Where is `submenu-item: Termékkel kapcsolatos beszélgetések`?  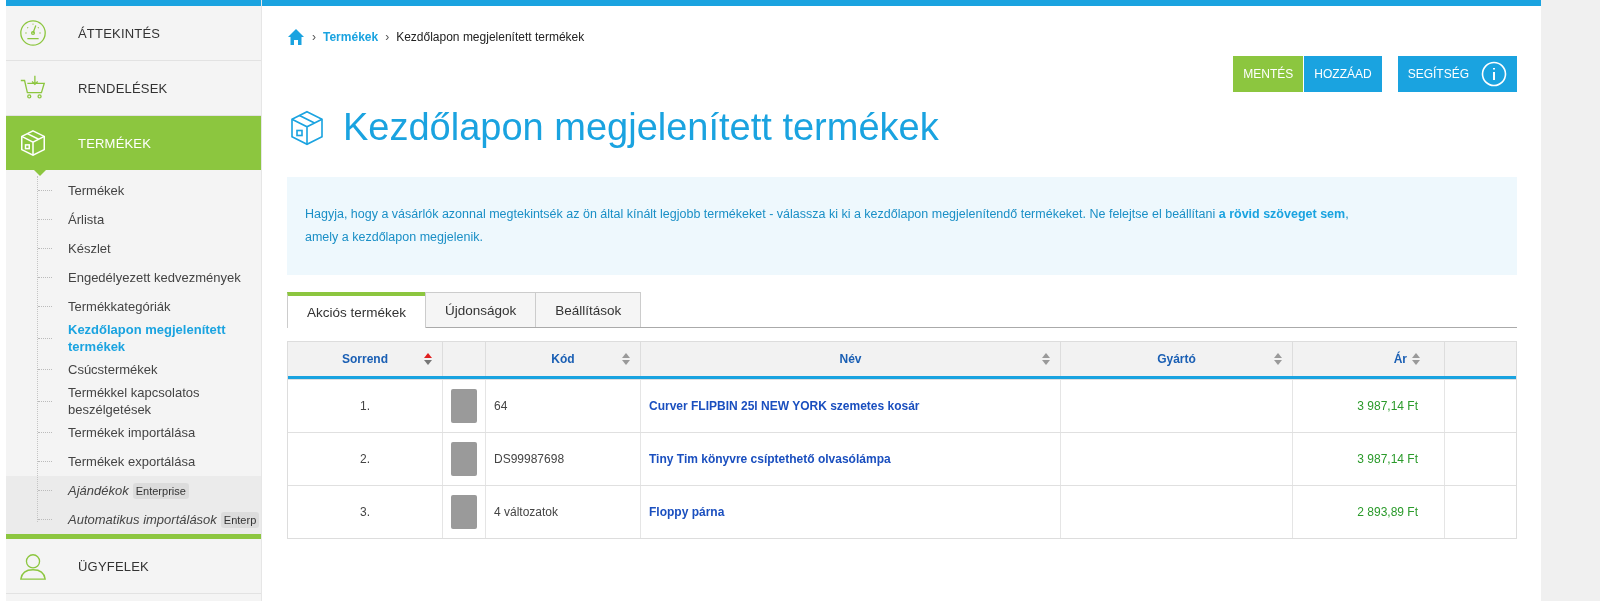
submenu-item: Termékkel kapcsolatos beszélgetések is located at coordinates (163, 401).